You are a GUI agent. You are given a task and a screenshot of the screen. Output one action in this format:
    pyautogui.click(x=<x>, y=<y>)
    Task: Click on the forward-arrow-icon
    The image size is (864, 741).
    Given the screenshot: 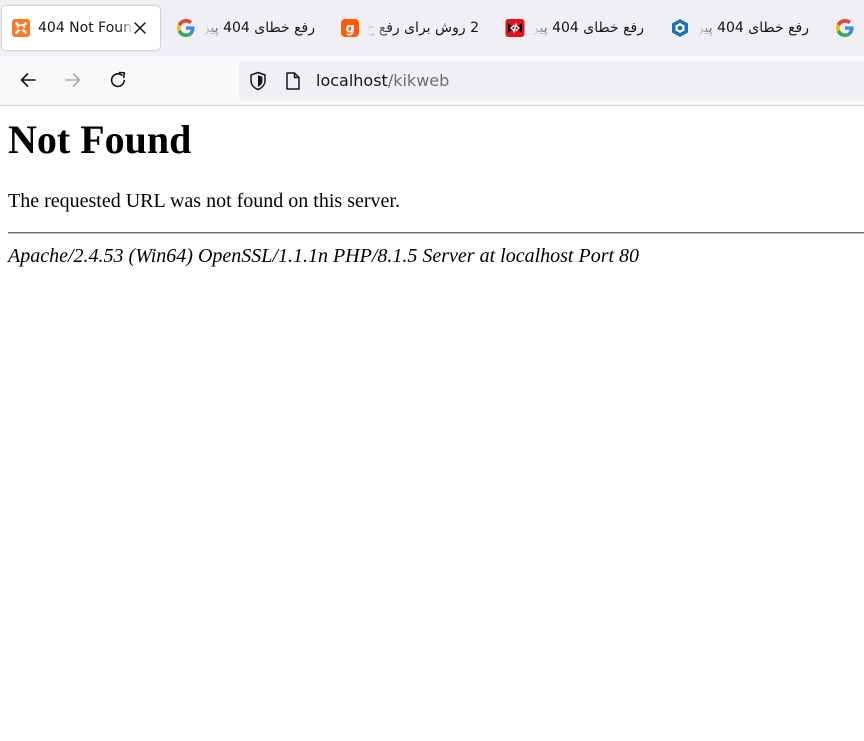 What is the action you would take?
    pyautogui.click(x=73, y=80)
    